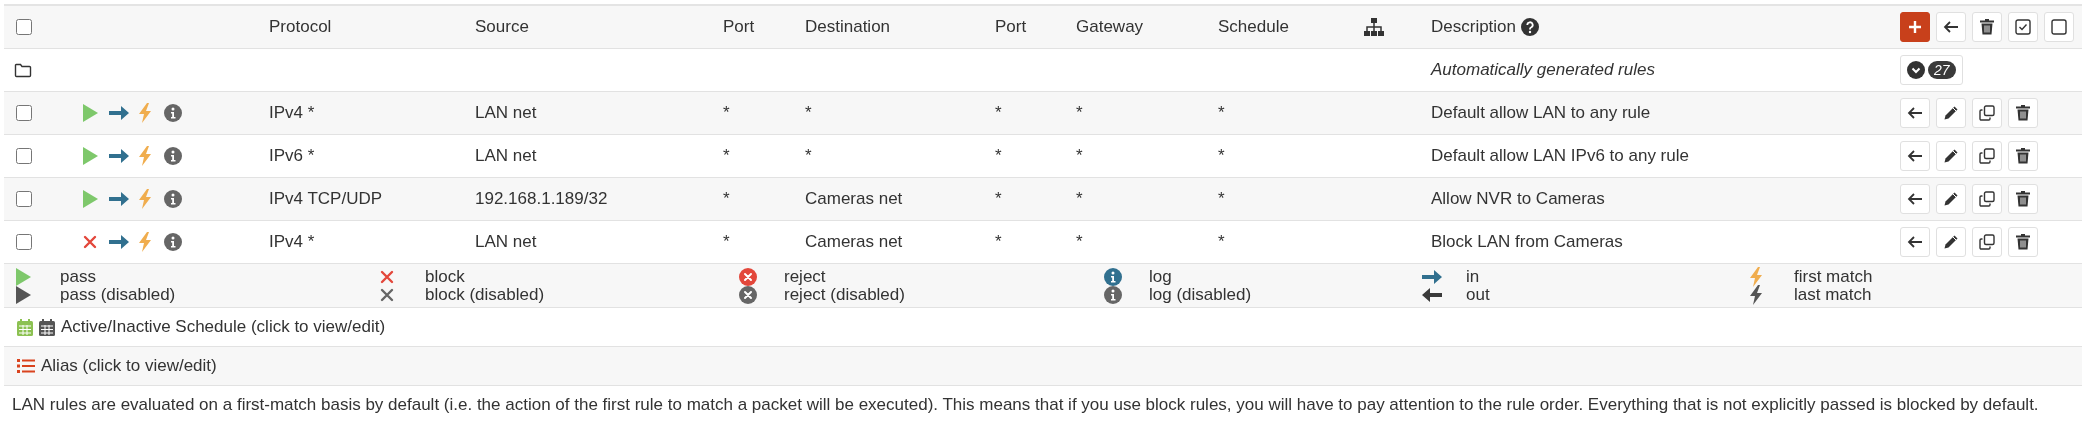 The width and height of the screenshot is (2089, 444). I want to click on expand-button: 27, so click(1931, 70).